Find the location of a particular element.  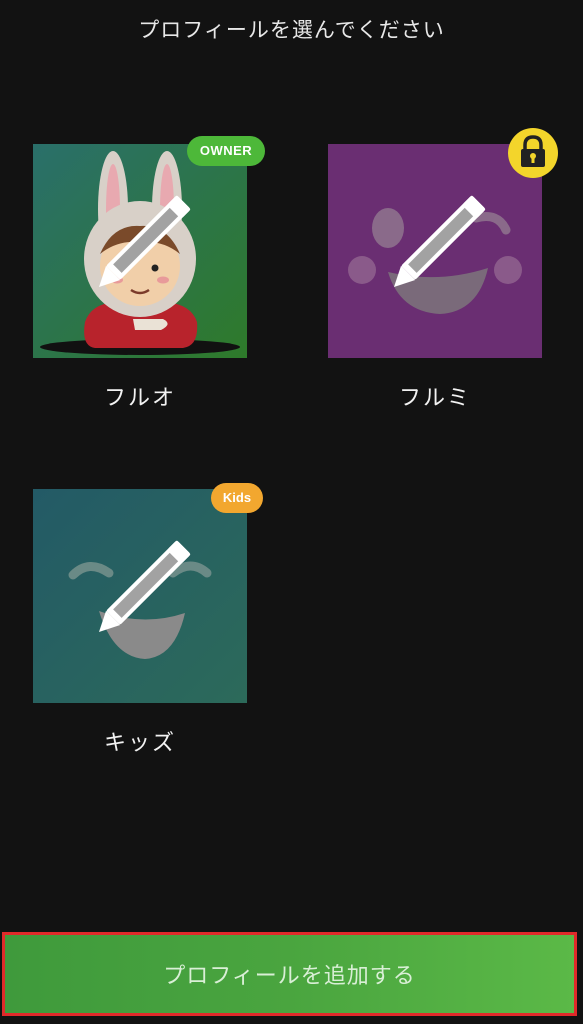

page-title: プロフィールを選んでください is located at coordinates (291, 30).